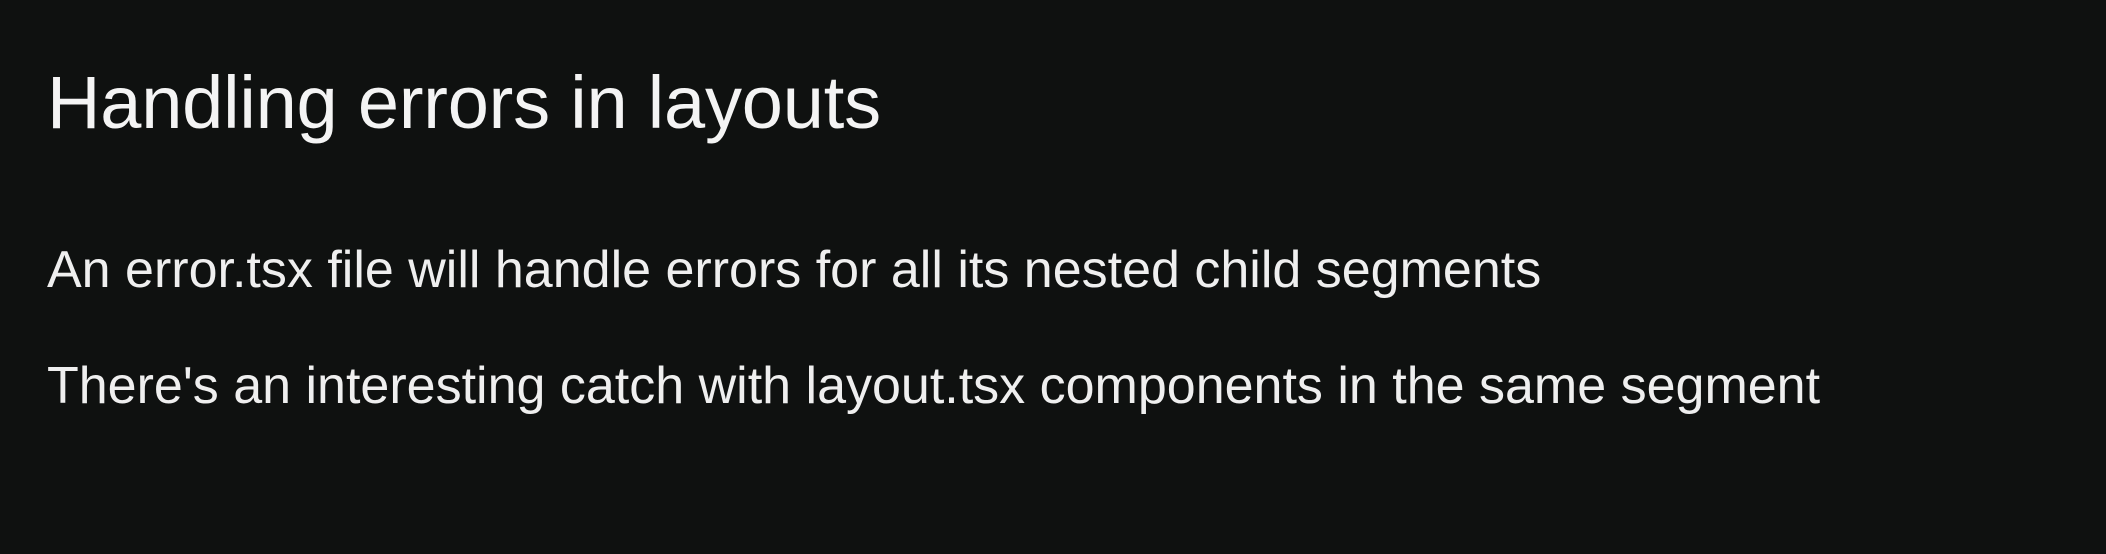 This screenshot has height=554, width=2106. I want to click on slide-title: Handling errors in layouts, so click(464, 102).